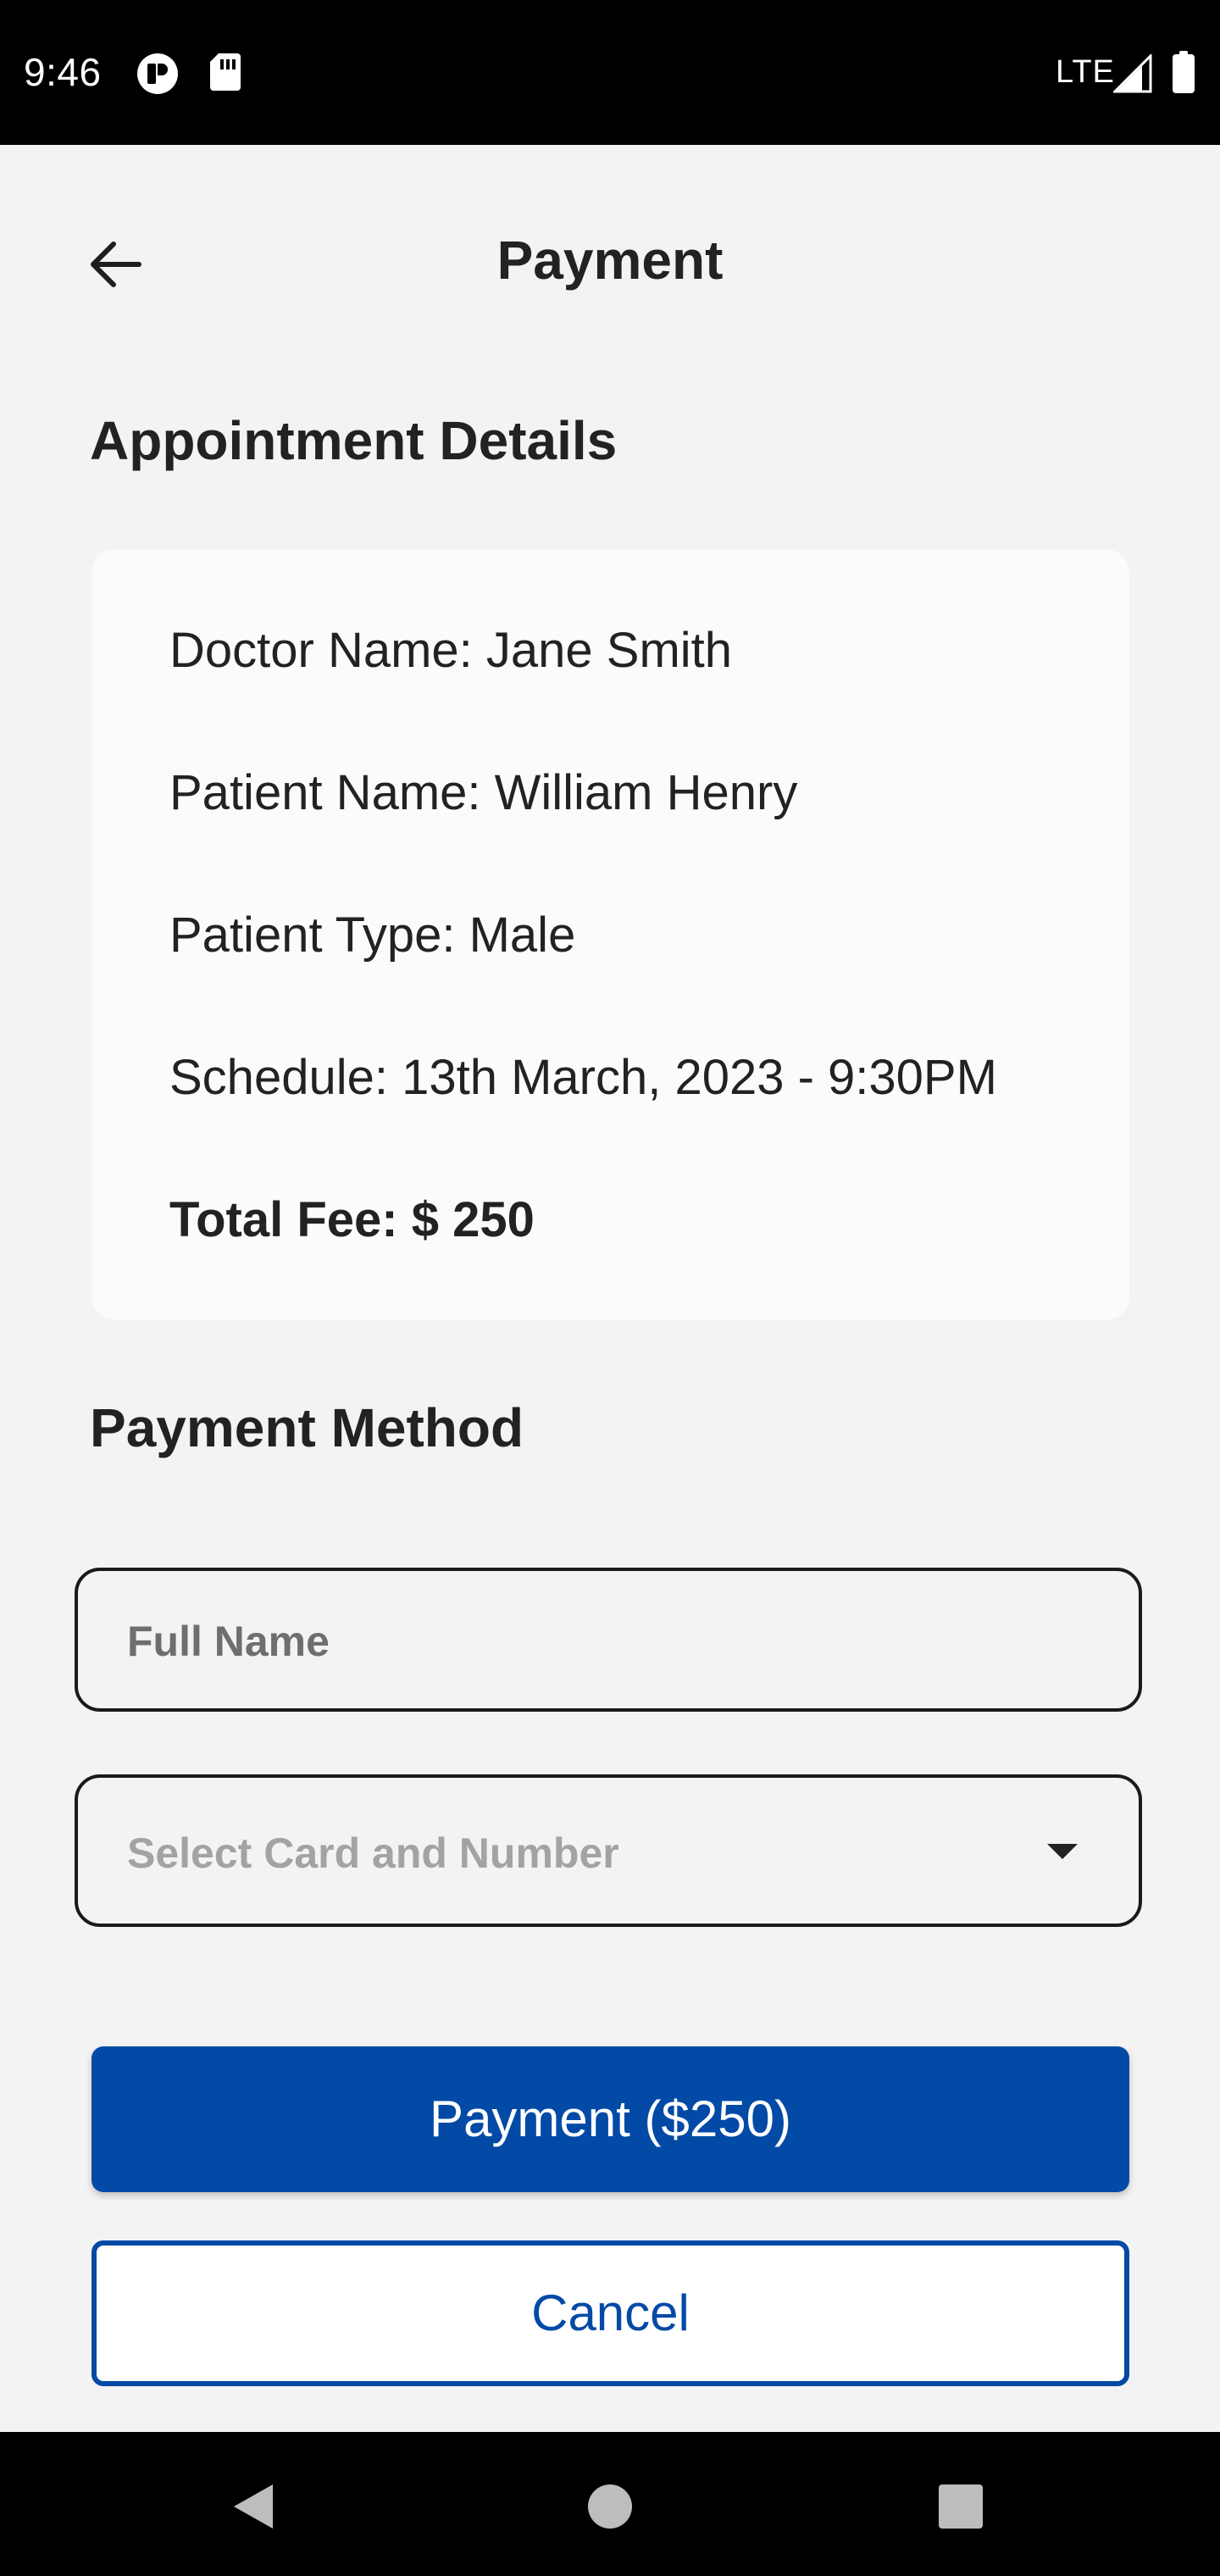 The height and width of the screenshot is (2576, 1220). Describe the element at coordinates (229, 1641) in the screenshot. I see `full-name-placeholder: Full Name` at that location.